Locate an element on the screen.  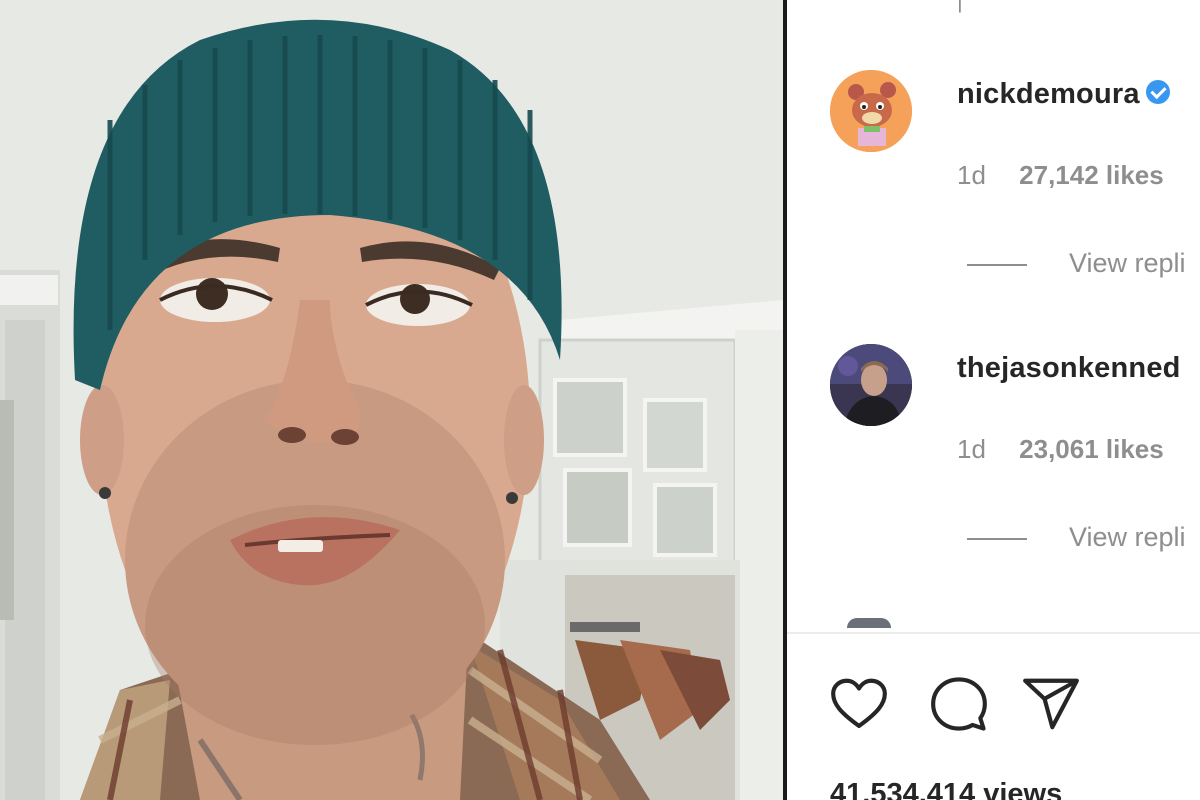
paper-plane-icon is located at coordinates (1051, 704).